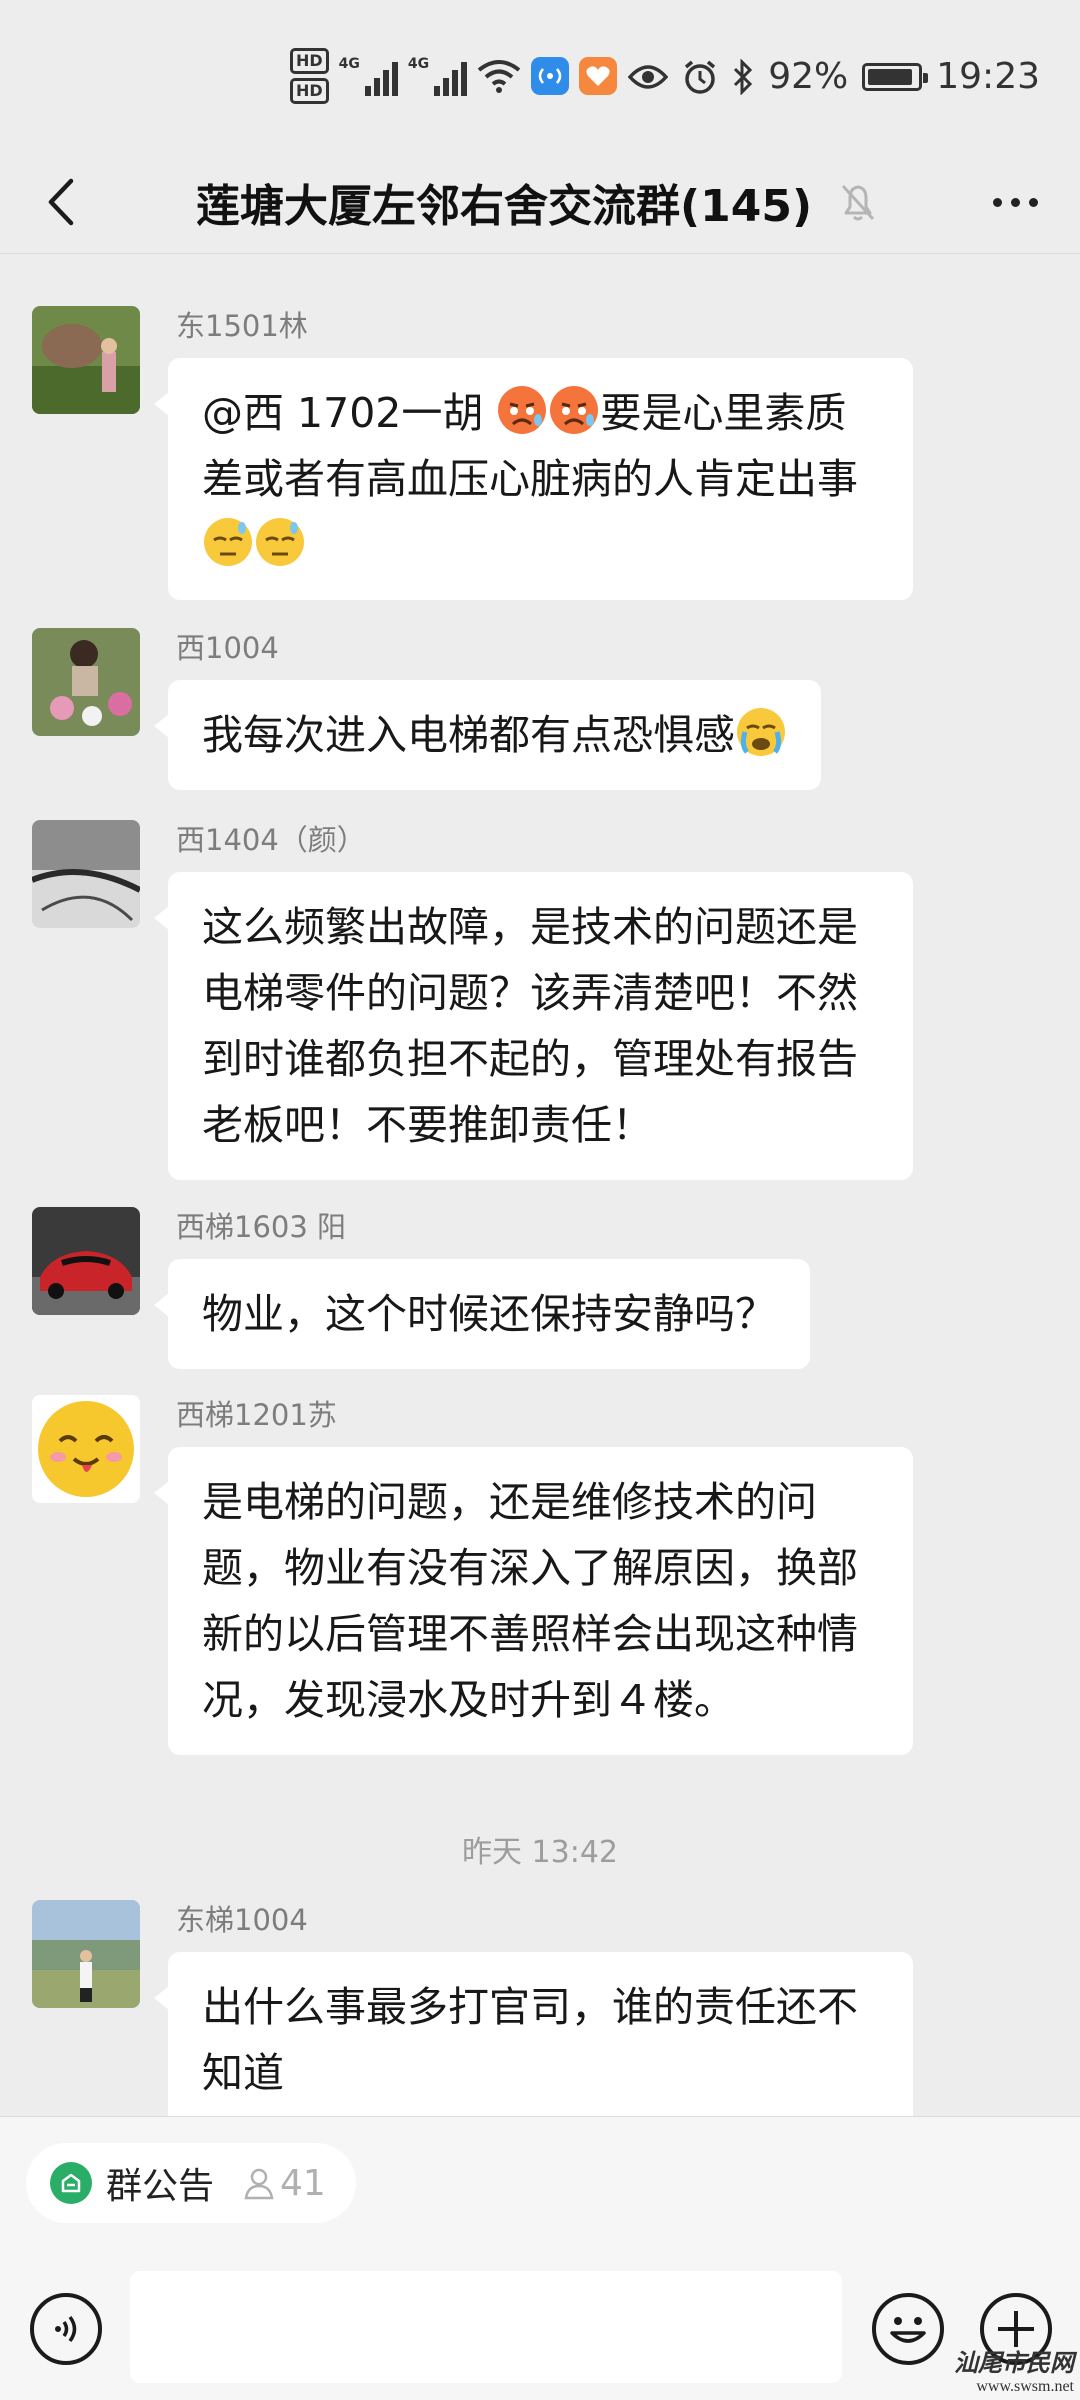 The image size is (1080, 2400). What do you see at coordinates (1014, 2362) in the screenshot?
I see `watermark-text: 汕尾市民网` at bounding box center [1014, 2362].